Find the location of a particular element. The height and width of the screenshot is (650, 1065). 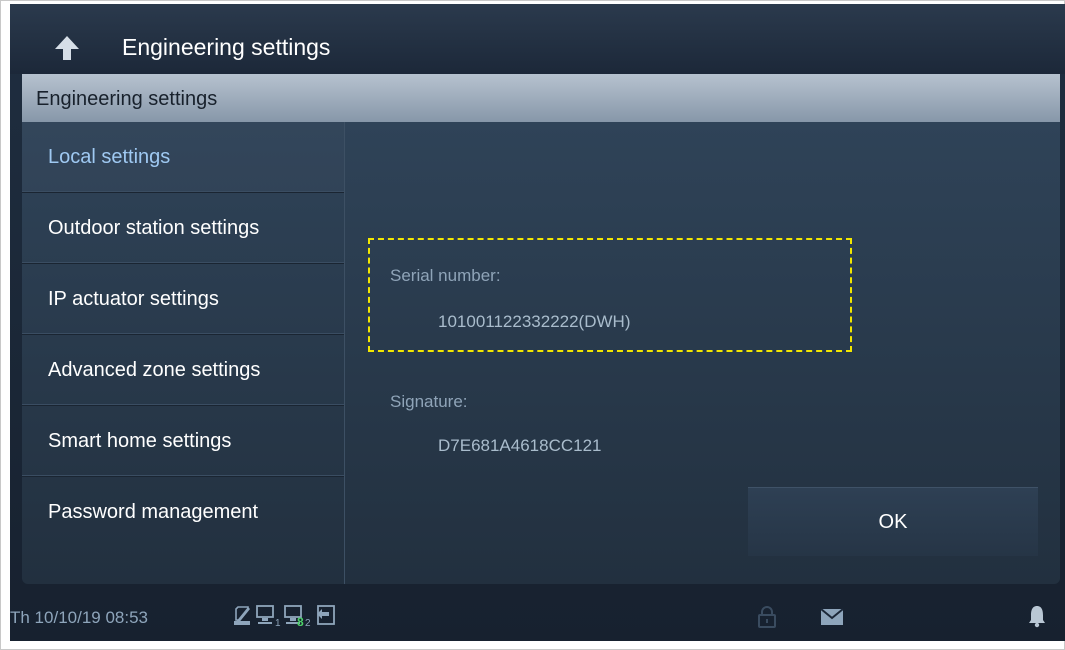

section-title: Engineering settings is located at coordinates (127, 99).